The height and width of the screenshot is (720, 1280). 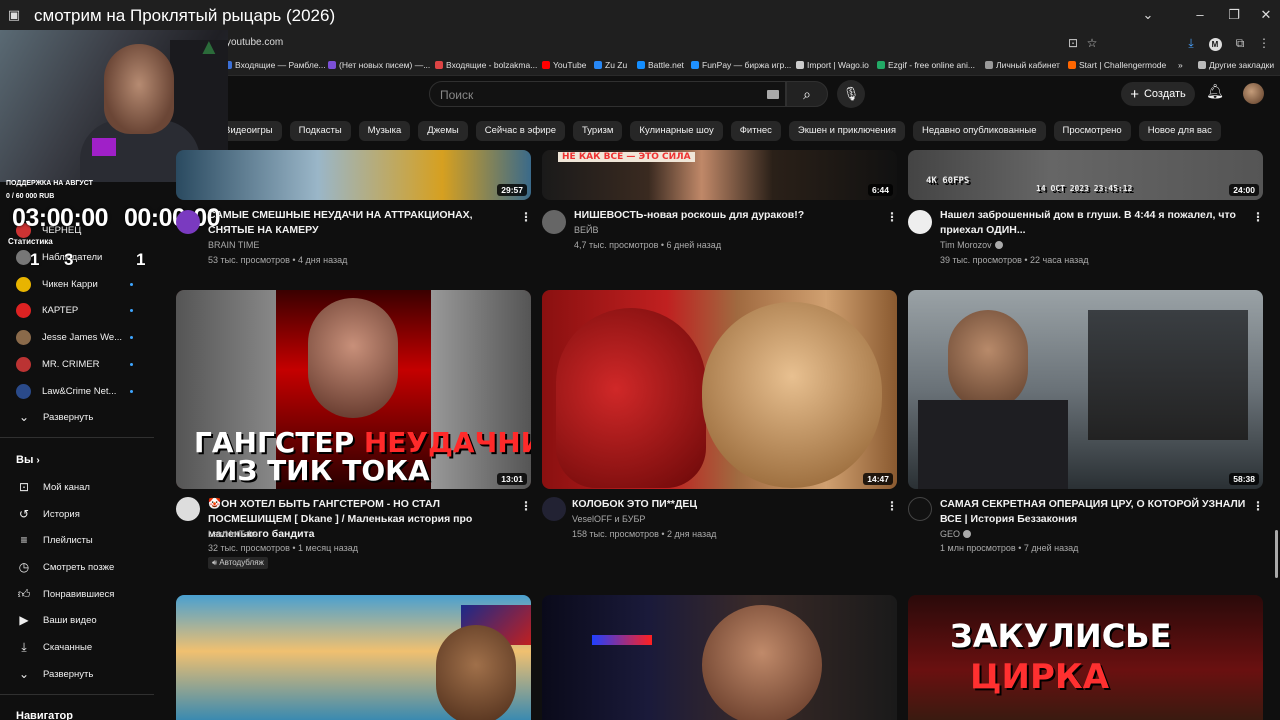 I want to click on support-label: ПОДДЕРЖКА НА АВГУСТ, so click(x=49, y=183).